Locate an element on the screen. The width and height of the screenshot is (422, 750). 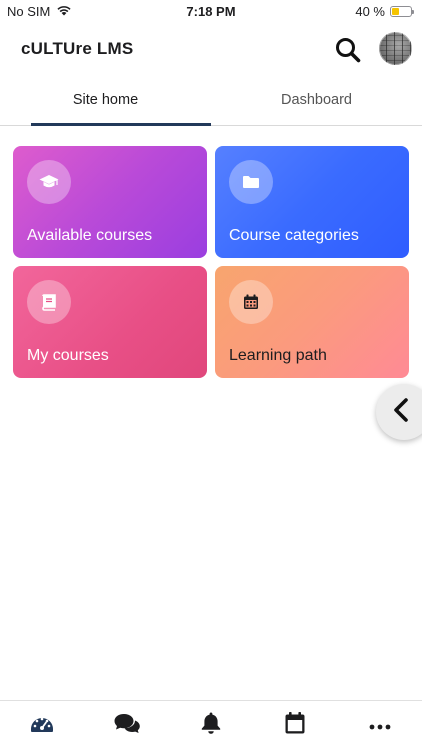
status-right: 40 % is located at coordinates (384, 11).